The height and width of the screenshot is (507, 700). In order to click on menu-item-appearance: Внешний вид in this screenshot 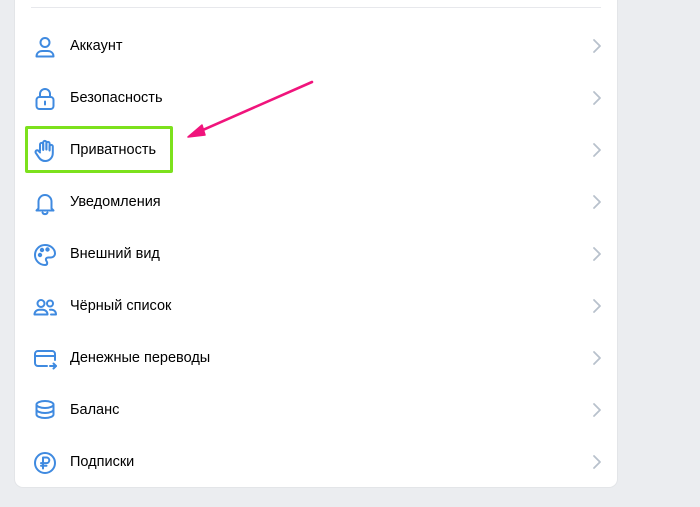, I will do `click(316, 254)`.